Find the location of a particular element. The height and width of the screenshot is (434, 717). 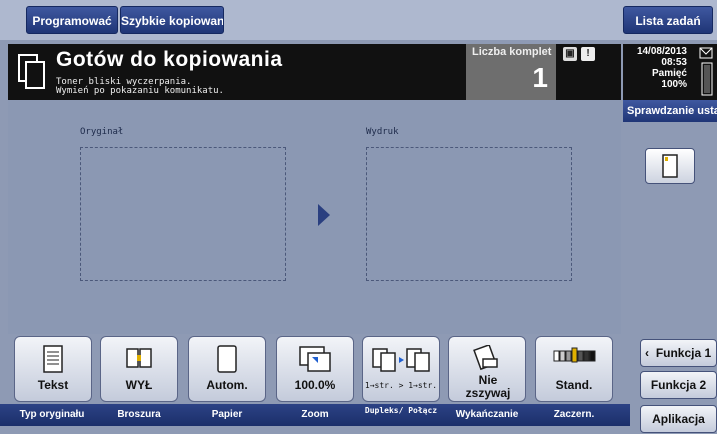

memory-label: Pamięć is located at coordinates (669, 73).